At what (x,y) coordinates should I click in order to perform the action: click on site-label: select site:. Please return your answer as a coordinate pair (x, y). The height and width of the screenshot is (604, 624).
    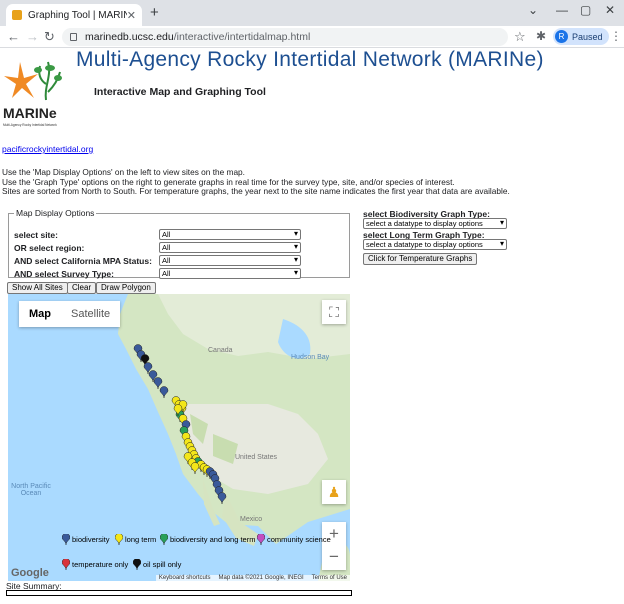
    Looking at the image, I should click on (36, 234).